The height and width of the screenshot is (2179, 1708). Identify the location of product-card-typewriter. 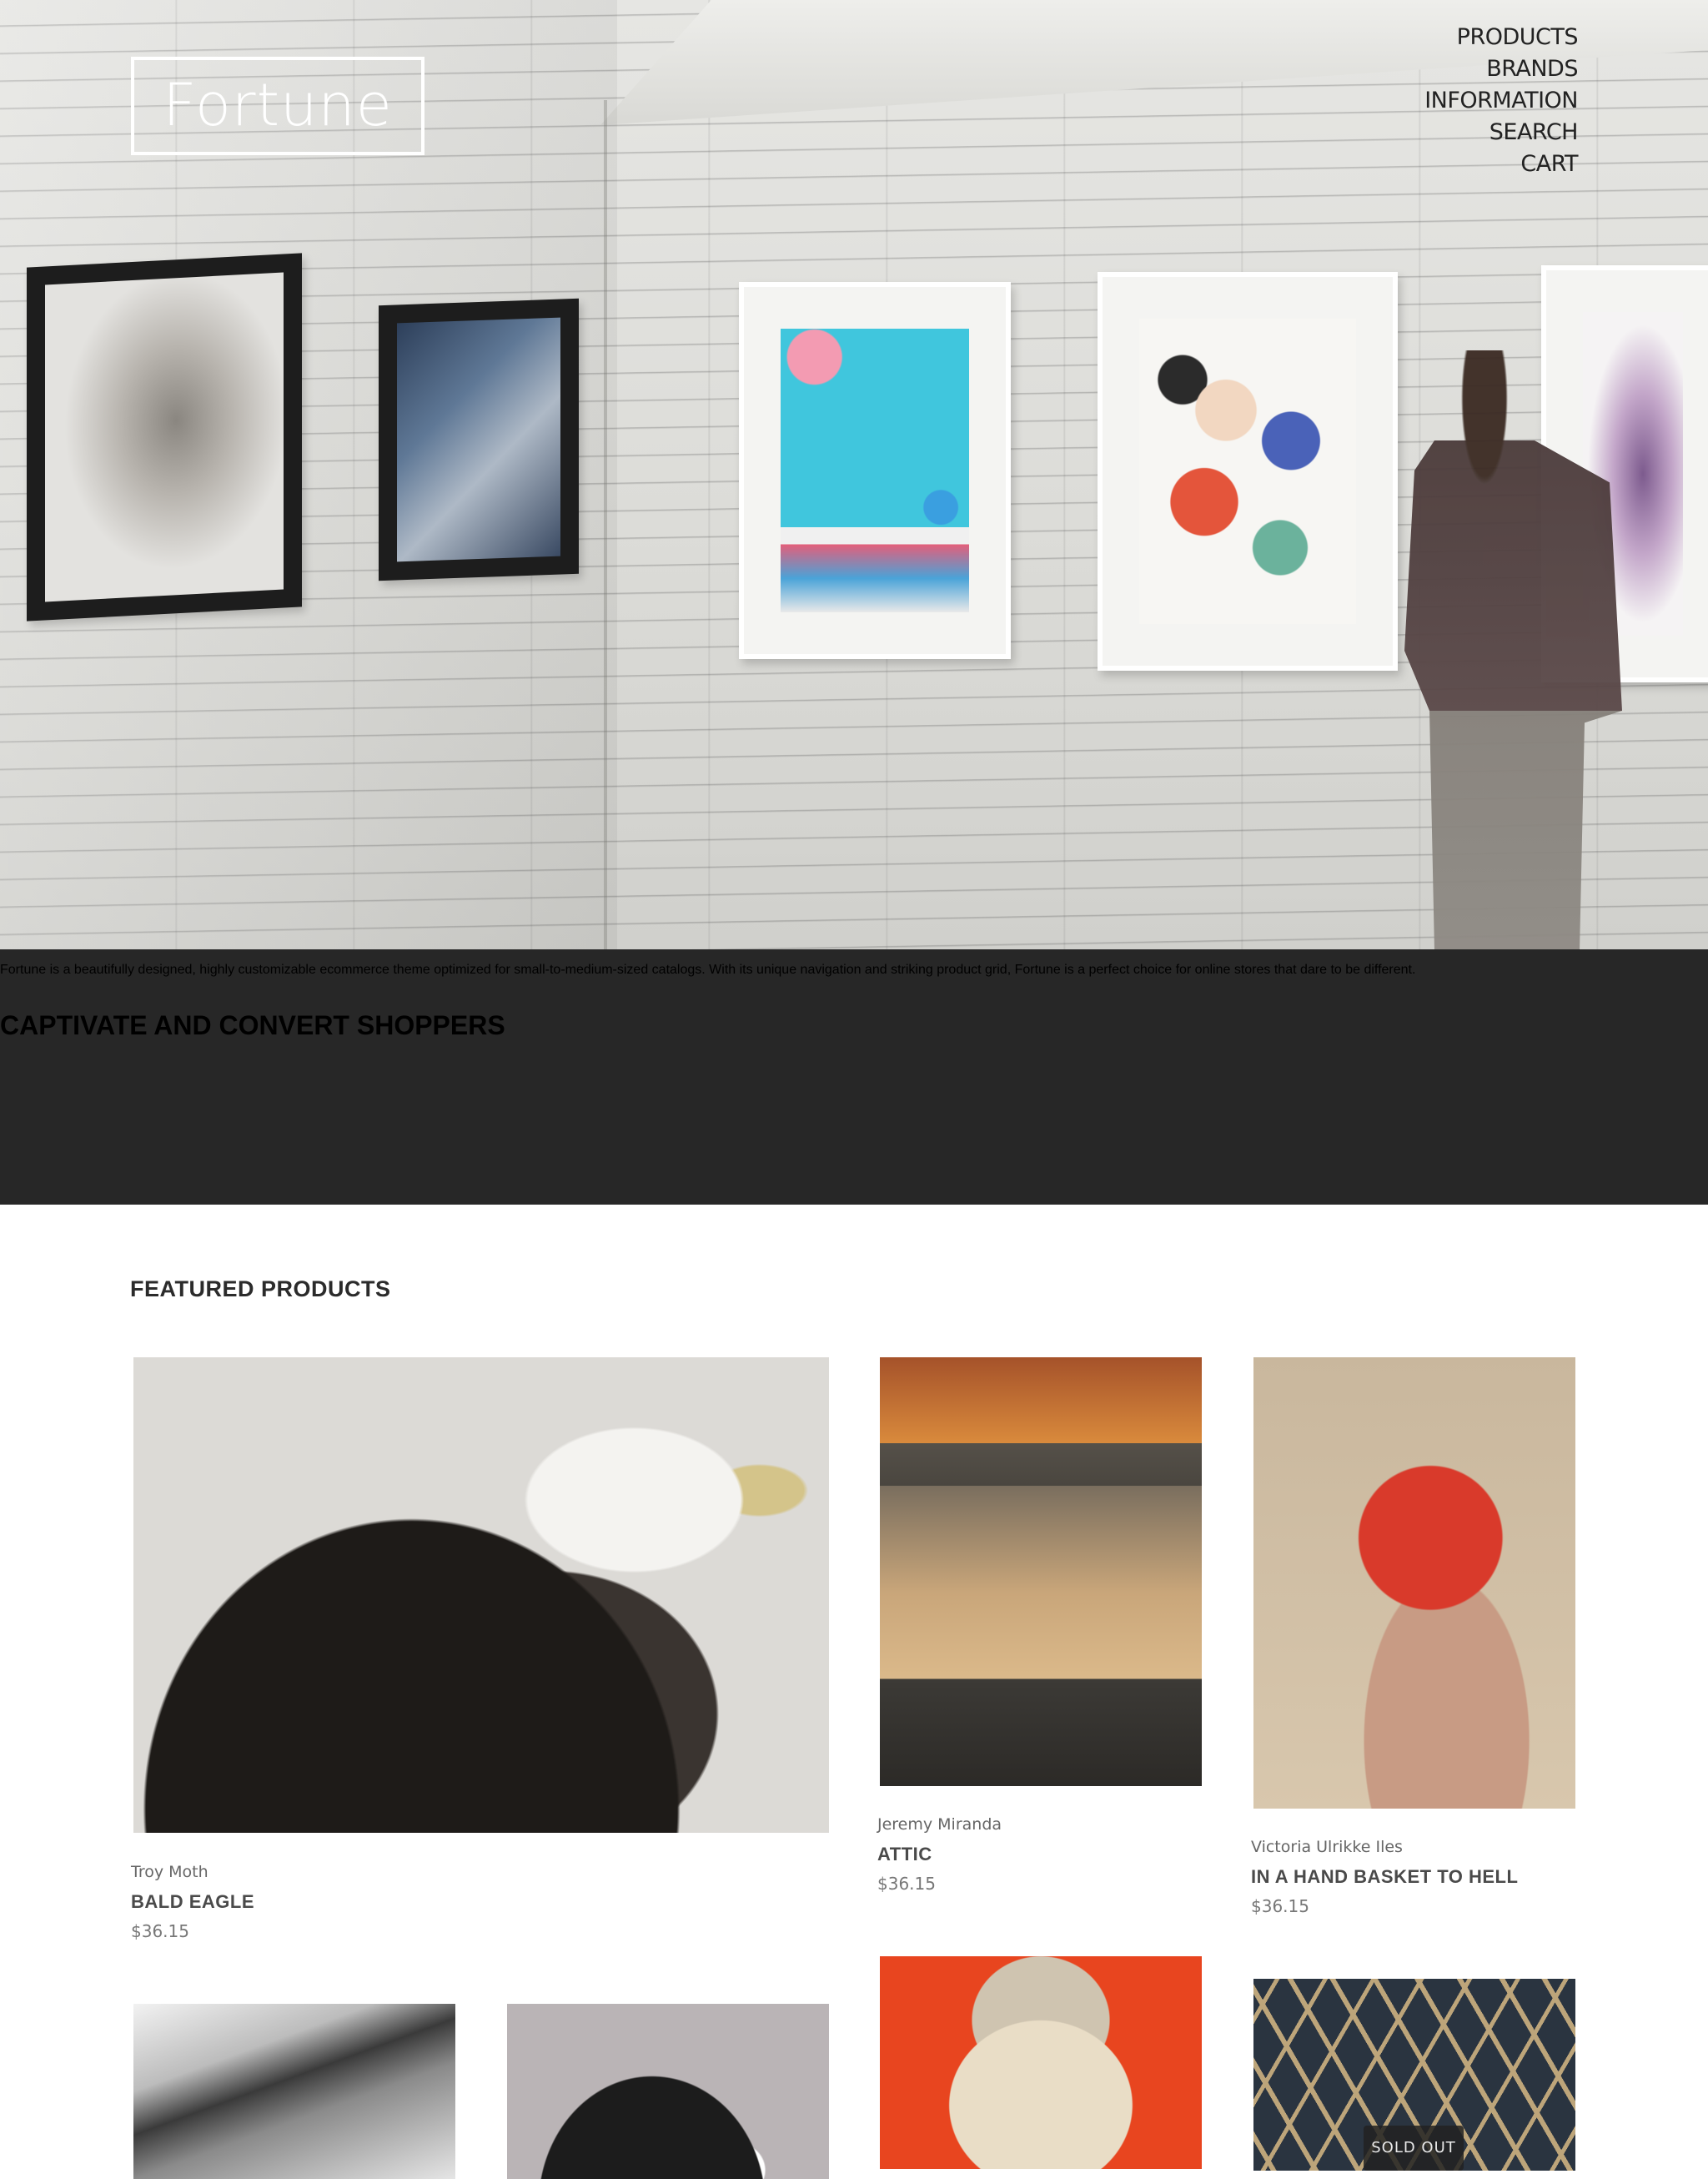
(1041, 2062).